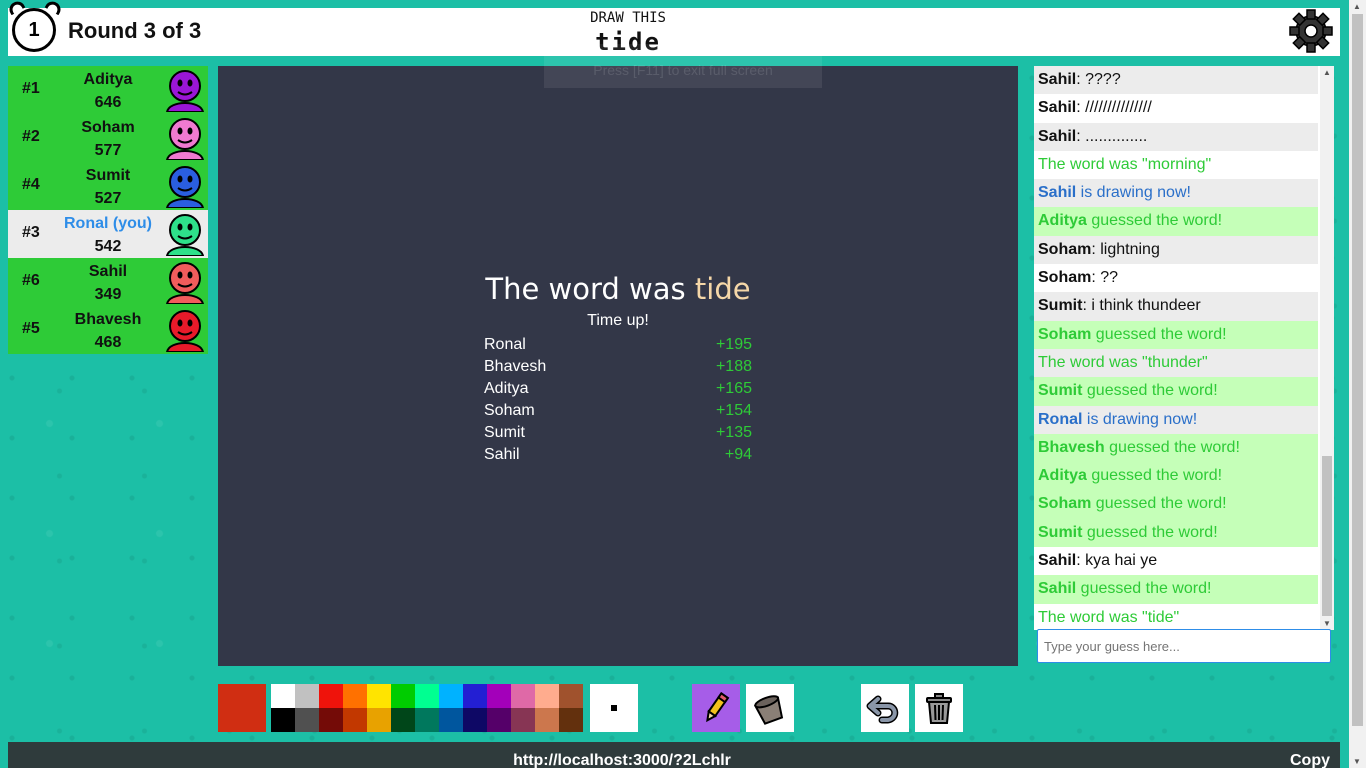 This screenshot has width=1366, height=768. Describe the element at coordinates (1140, 419) in the screenshot. I see `chat-text: is drawing now!` at that location.